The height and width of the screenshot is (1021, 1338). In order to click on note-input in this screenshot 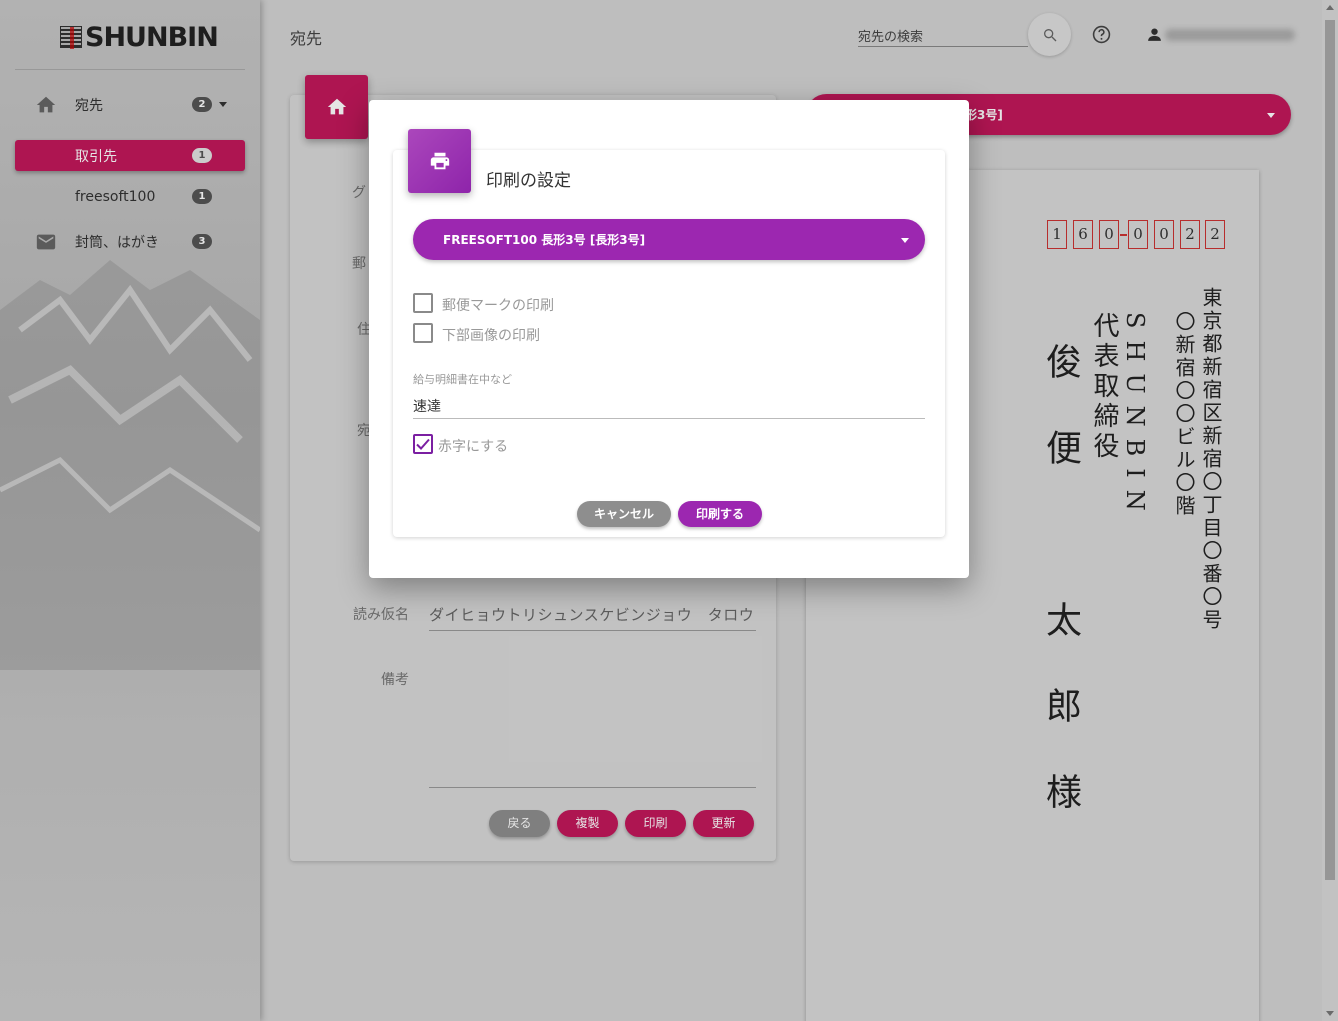, I will do `click(669, 406)`.